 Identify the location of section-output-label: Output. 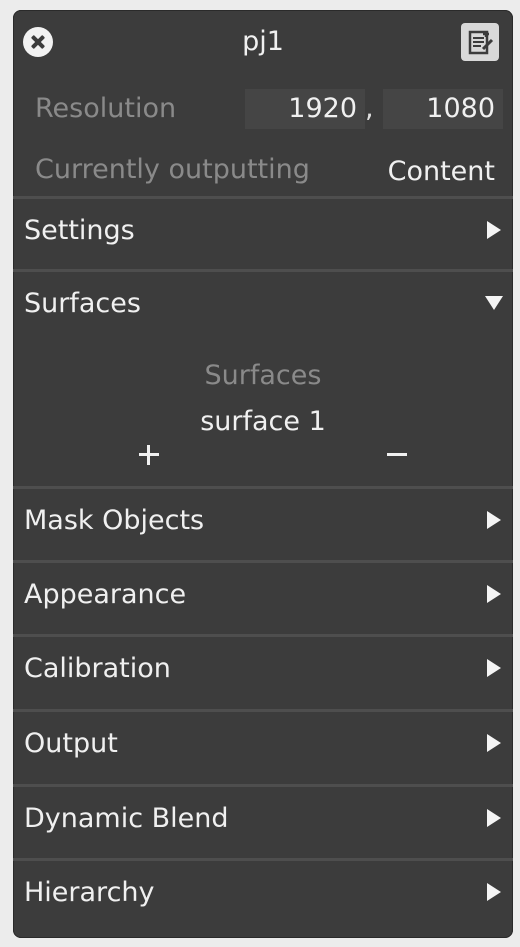
(71, 743).